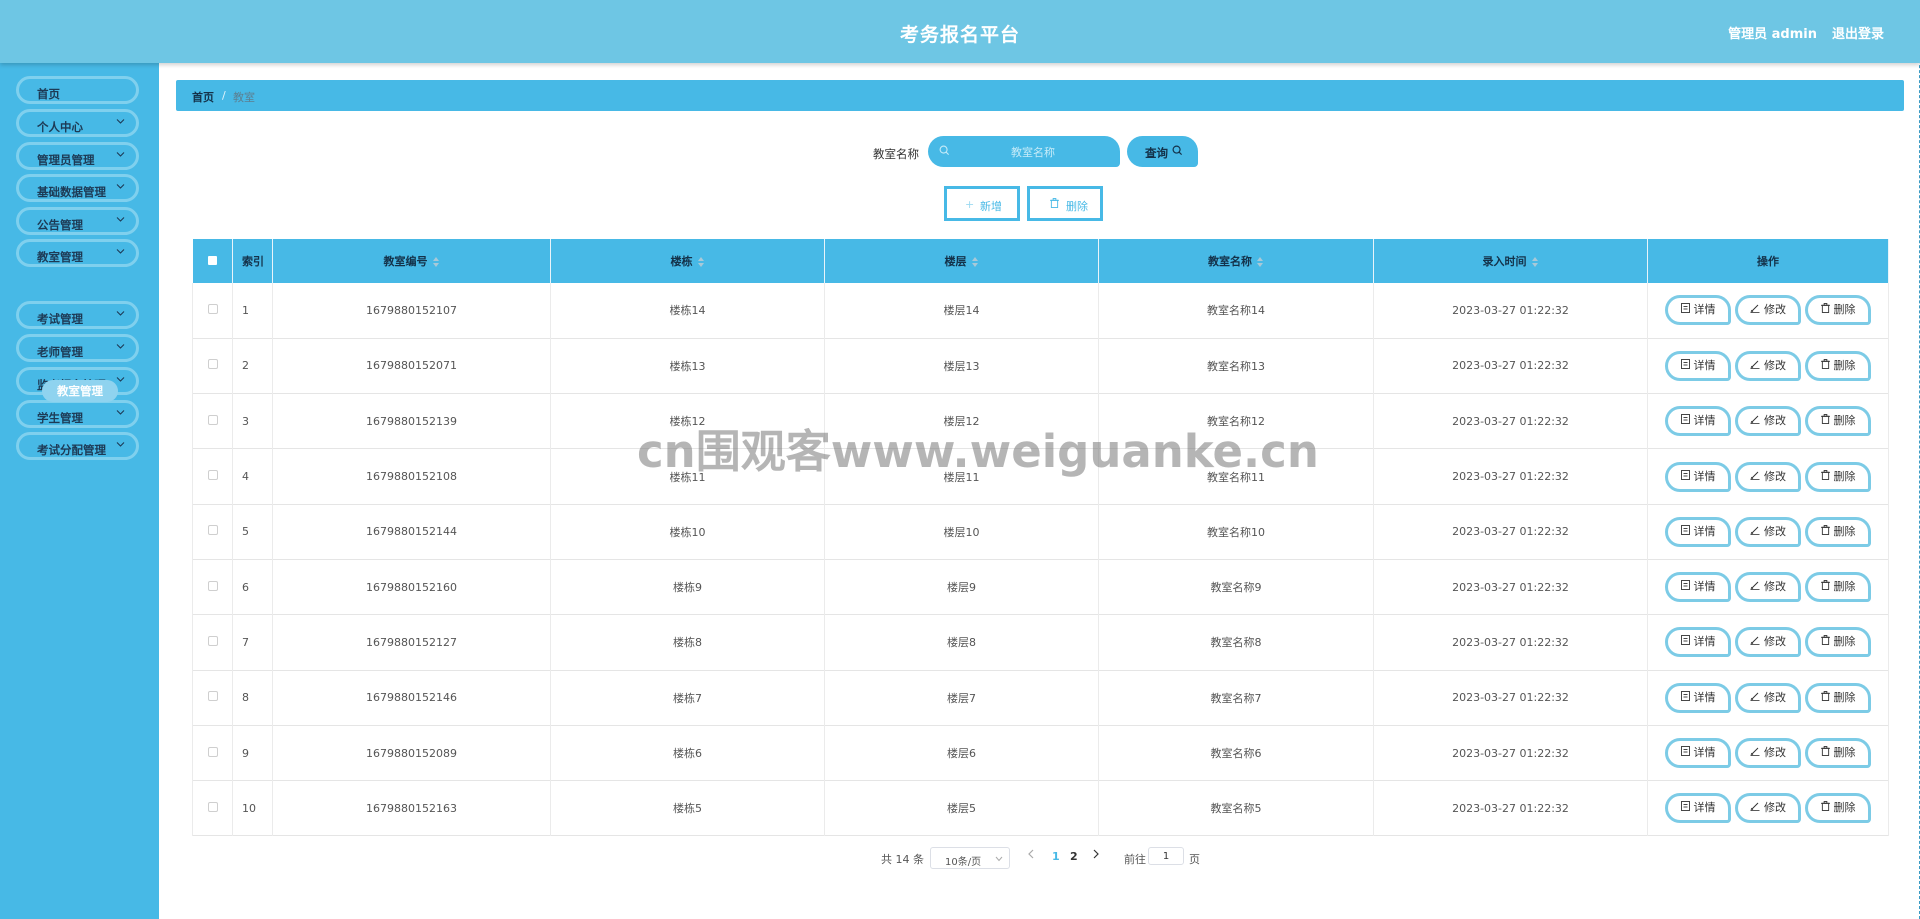 The image size is (1920, 919). I want to click on page-size-select: 10条/页, so click(970, 858).